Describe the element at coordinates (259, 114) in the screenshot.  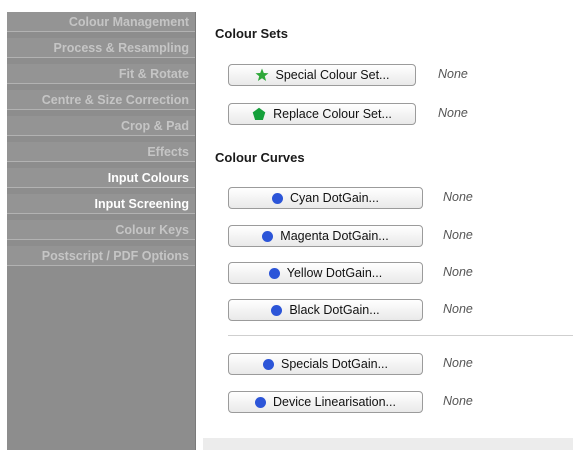
I see `pentagon-icon` at that location.